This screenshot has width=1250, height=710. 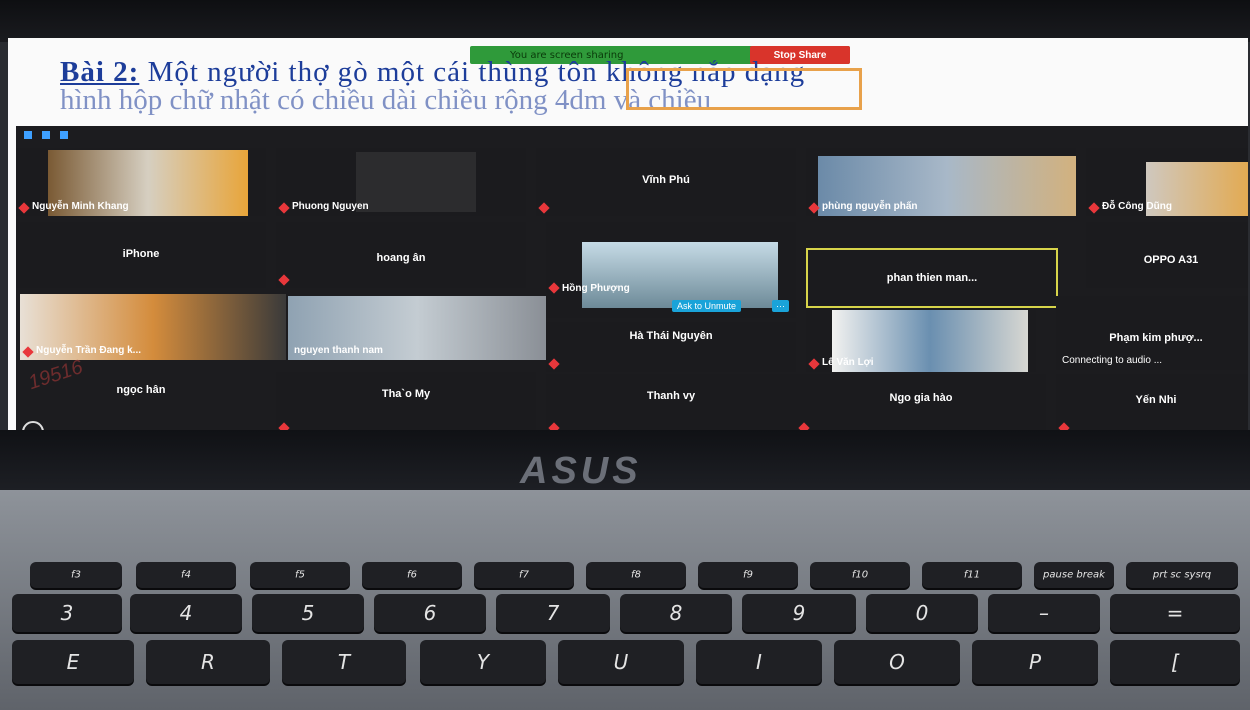 I want to click on key-i: I, so click(x=759, y=662).